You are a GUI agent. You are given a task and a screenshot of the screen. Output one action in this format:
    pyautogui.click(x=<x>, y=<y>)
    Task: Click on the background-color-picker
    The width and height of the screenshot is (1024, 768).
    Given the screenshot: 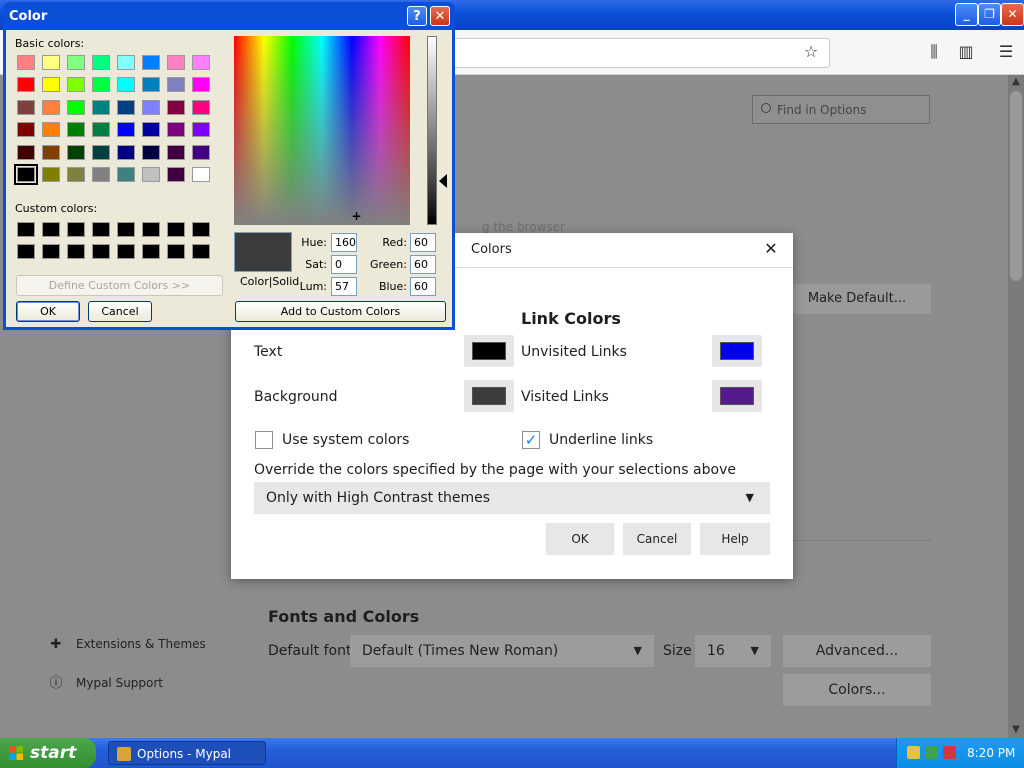 What is the action you would take?
    pyautogui.click(x=489, y=396)
    